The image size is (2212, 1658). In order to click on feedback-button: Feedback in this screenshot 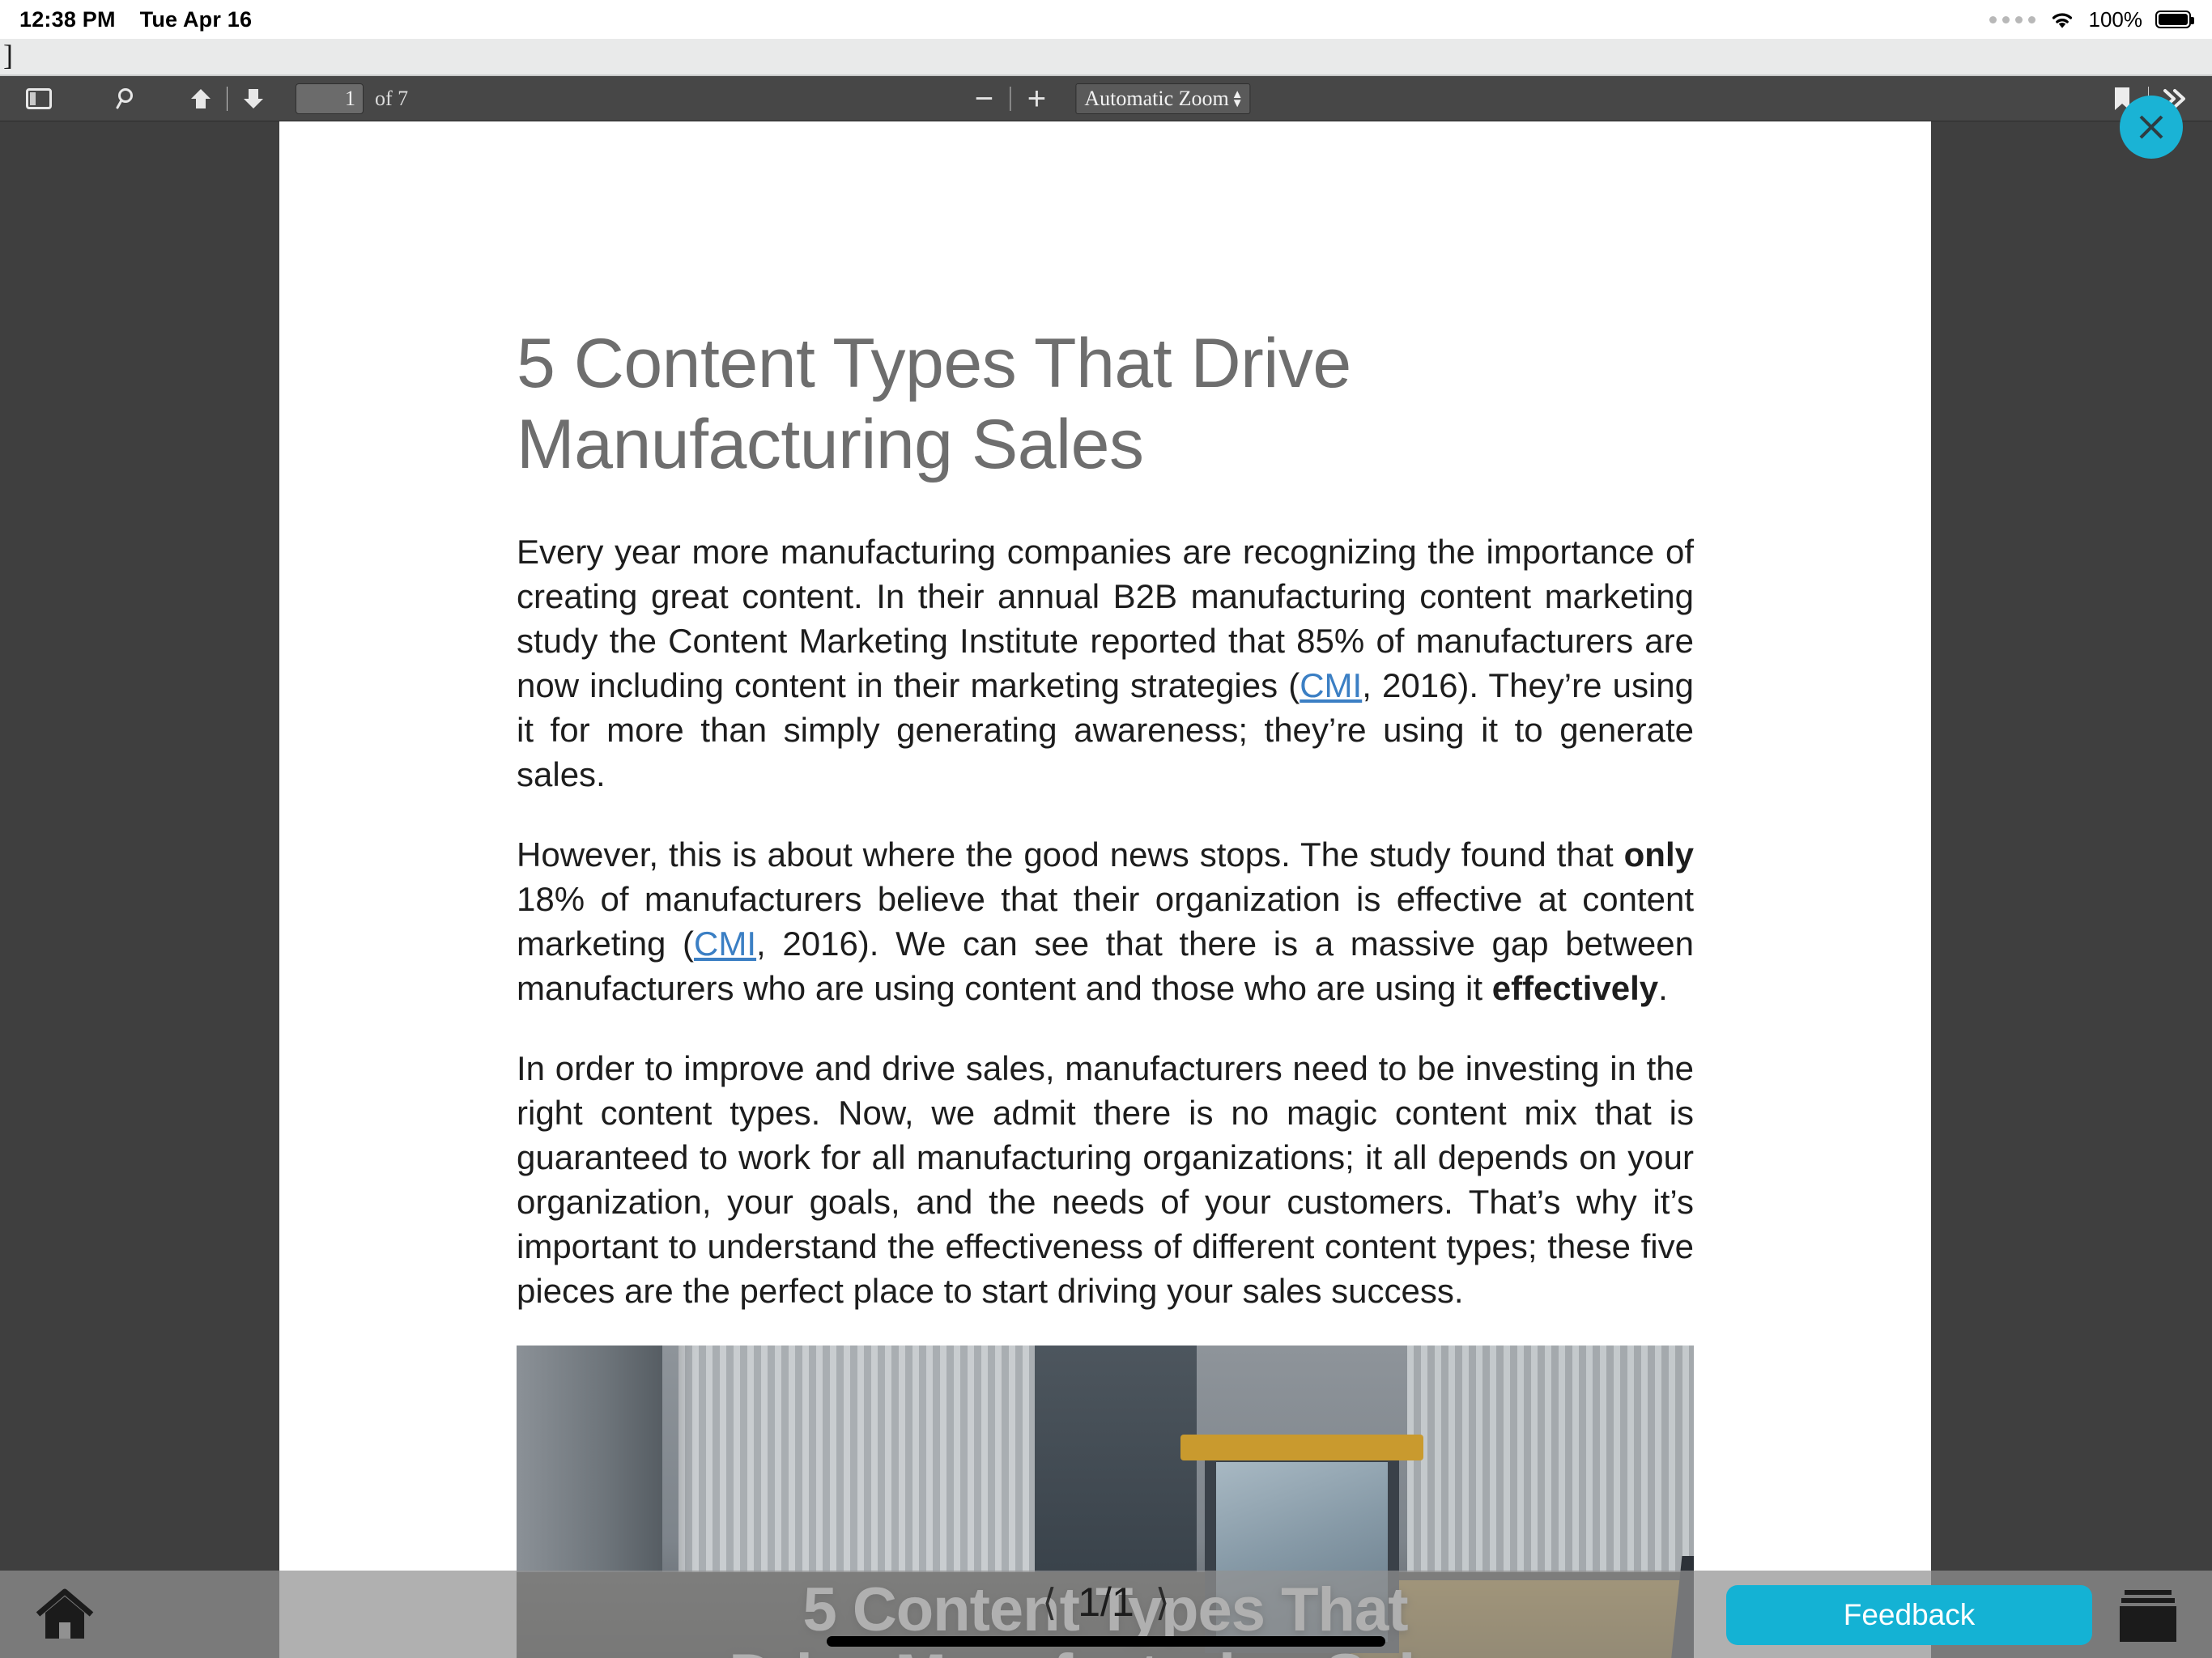, I will do `click(1909, 1615)`.